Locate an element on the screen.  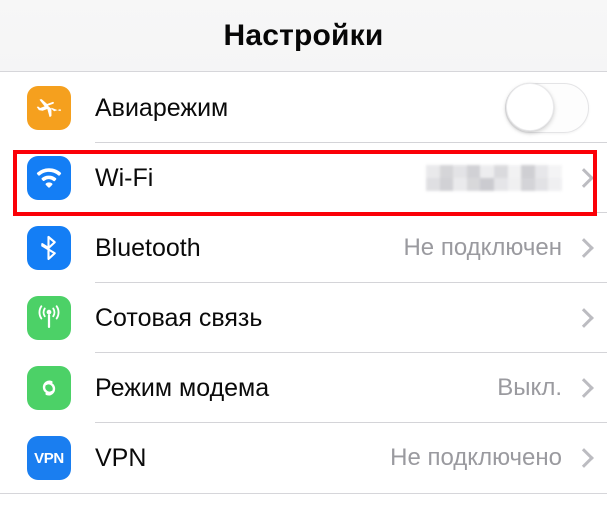
vpn-icon-label: VPN is located at coordinates (49, 458).